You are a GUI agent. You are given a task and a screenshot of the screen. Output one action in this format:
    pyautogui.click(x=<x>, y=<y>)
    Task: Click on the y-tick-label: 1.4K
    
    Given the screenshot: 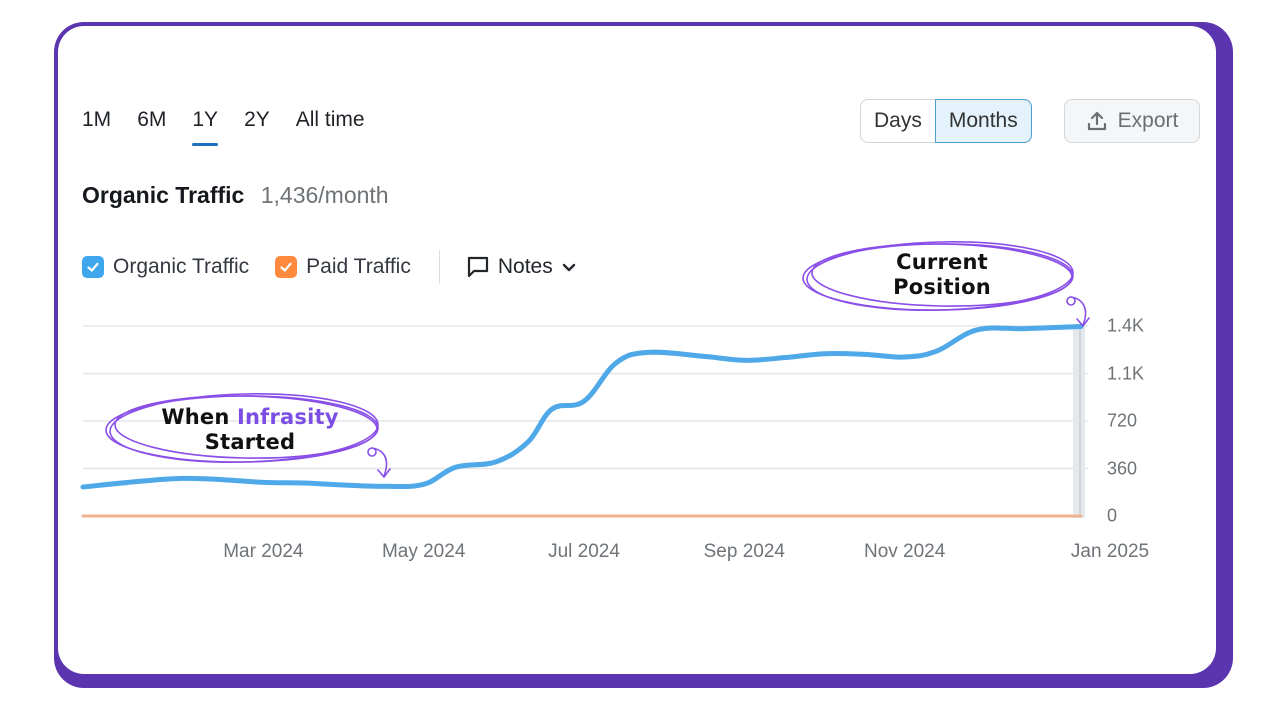 What is the action you would take?
    pyautogui.click(x=1126, y=325)
    